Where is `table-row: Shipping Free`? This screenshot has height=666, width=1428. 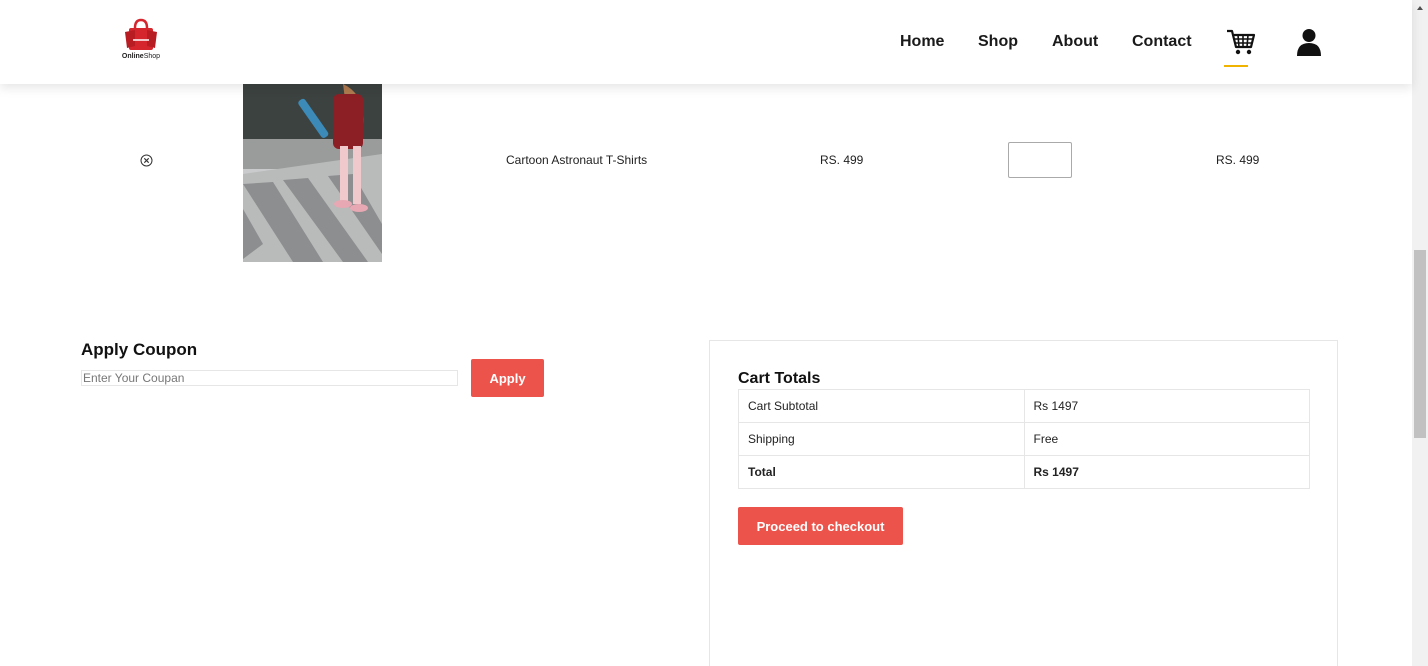
table-row: Shipping Free is located at coordinates (1024, 439).